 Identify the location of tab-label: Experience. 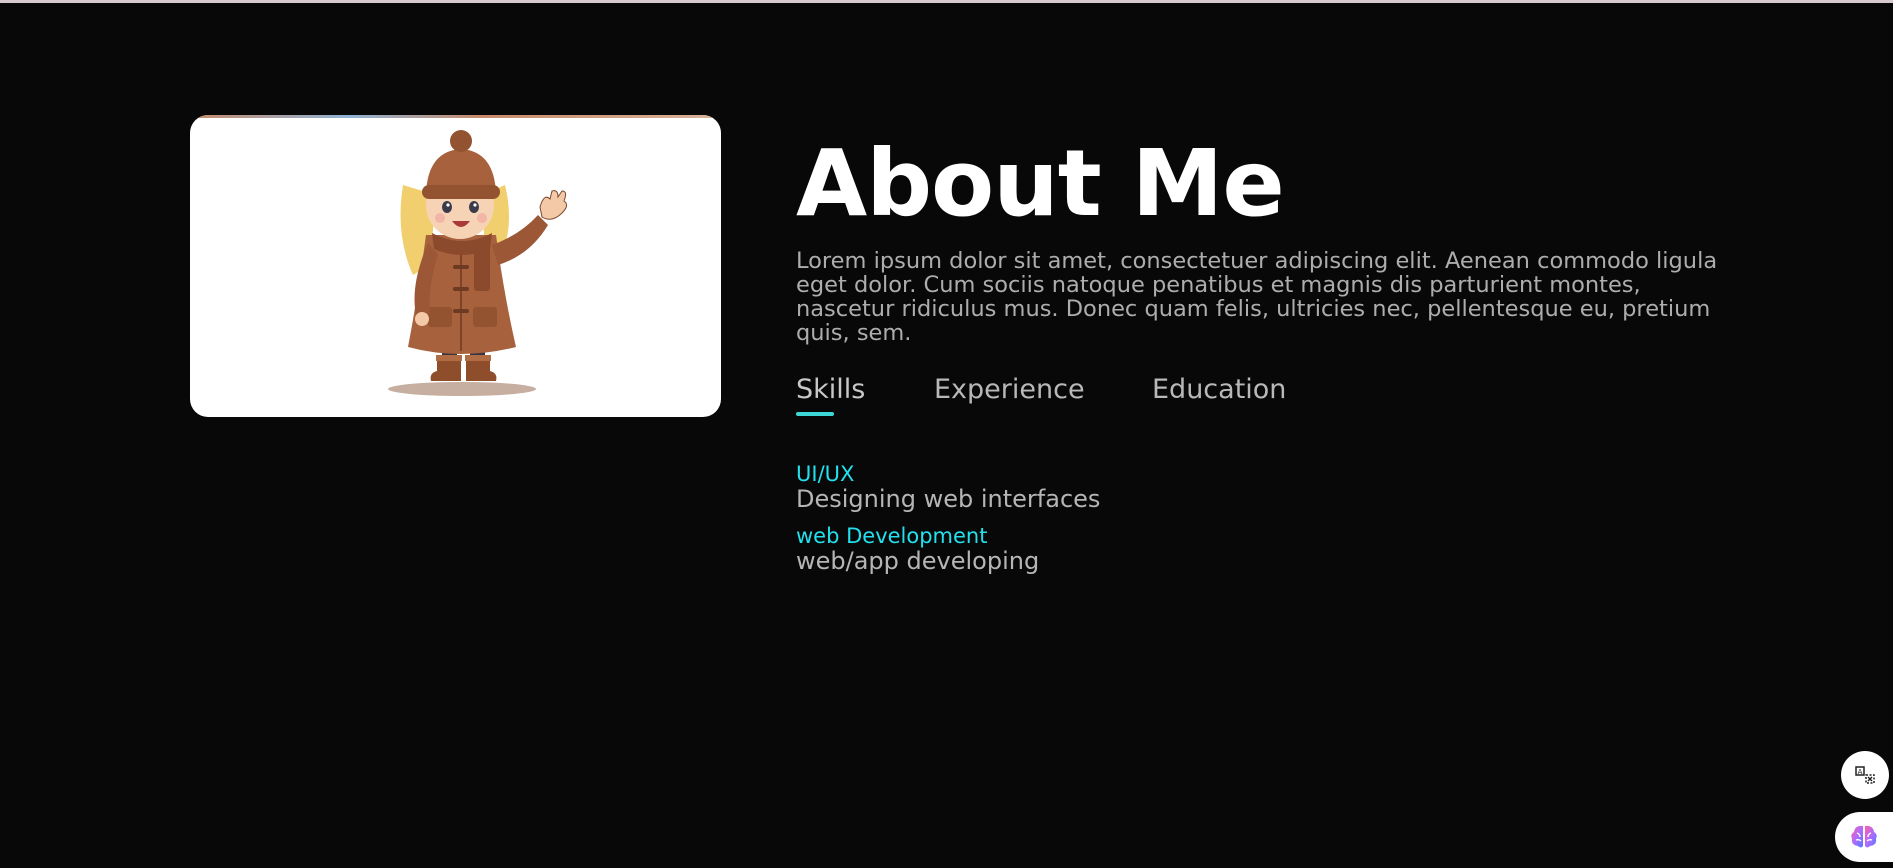
(1009, 389).